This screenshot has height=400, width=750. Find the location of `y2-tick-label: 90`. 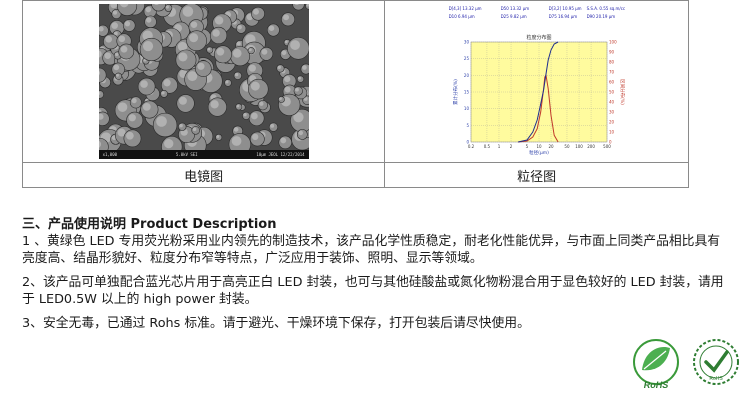

y2-tick-label: 90 is located at coordinates (612, 52).